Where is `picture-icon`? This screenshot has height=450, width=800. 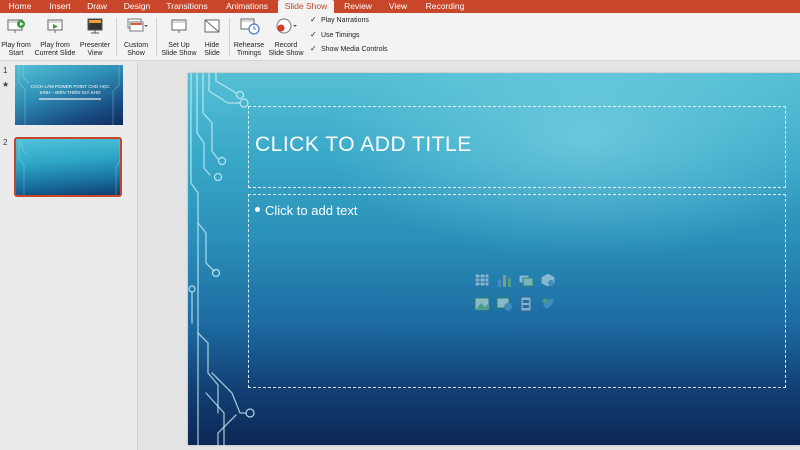
picture-icon is located at coordinates (482, 304).